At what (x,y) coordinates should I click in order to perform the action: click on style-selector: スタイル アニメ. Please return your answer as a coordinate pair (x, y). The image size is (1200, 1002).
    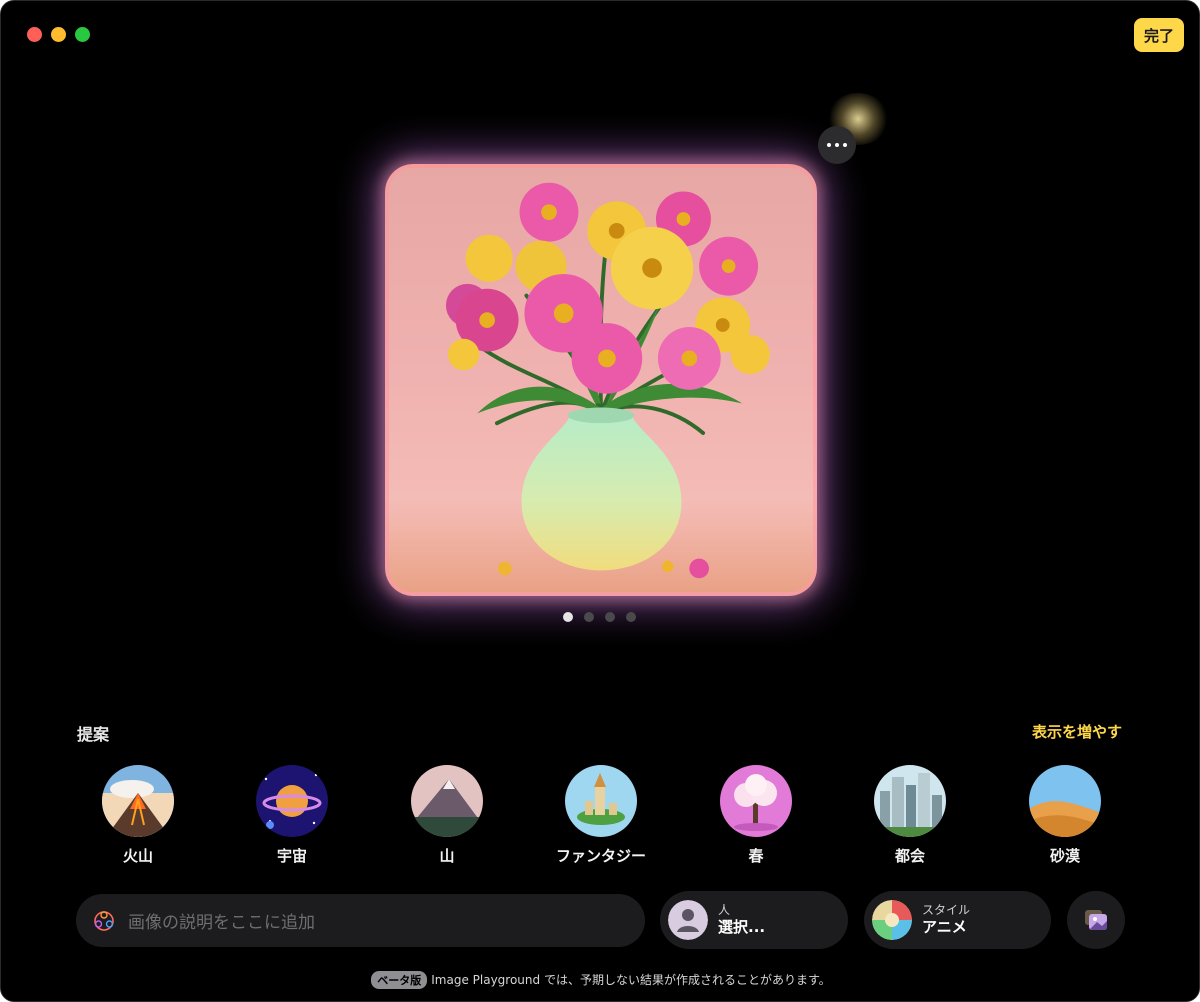
    Looking at the image, I should click on (957, 920).